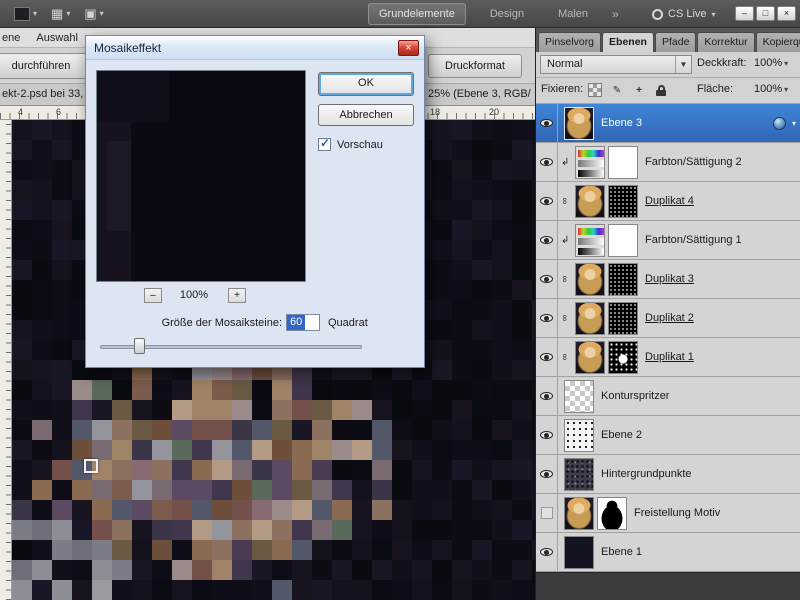 This screenshot has height=600, width=800. What do you see at coordinates (366, 84) in the screenshot?
I see `ok-button: OK` at bounding box center [366, 84].